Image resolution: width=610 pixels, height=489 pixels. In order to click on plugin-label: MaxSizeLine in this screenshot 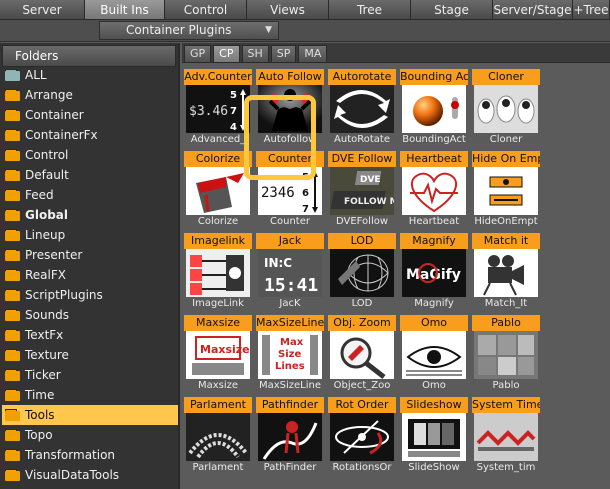, I will do `click(290, 385)`.